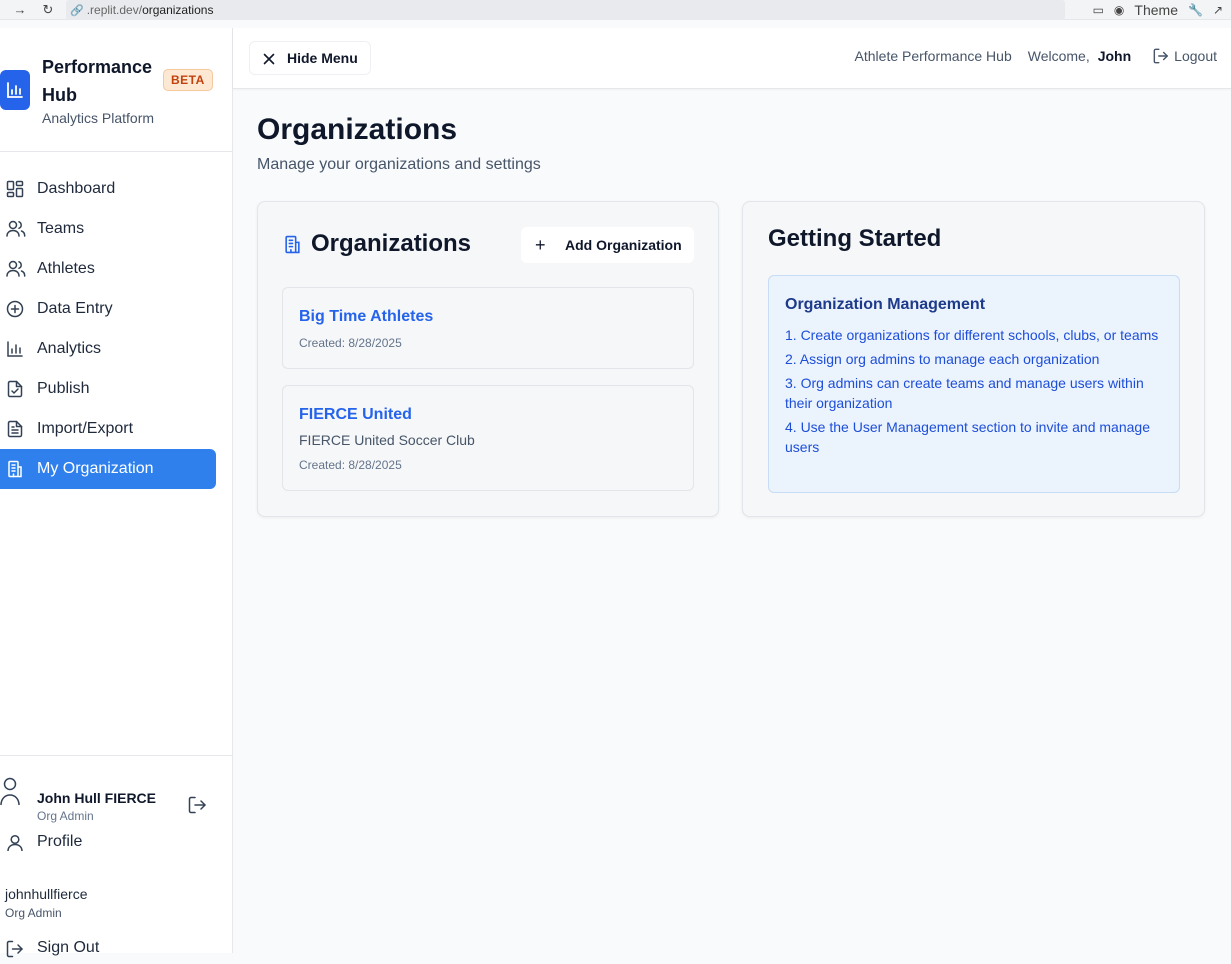 This screenshot has height=964, width=1231. Describe the element at coordinates (15, 309) in the screenshot. I see `plus-circle-icon` at that location.